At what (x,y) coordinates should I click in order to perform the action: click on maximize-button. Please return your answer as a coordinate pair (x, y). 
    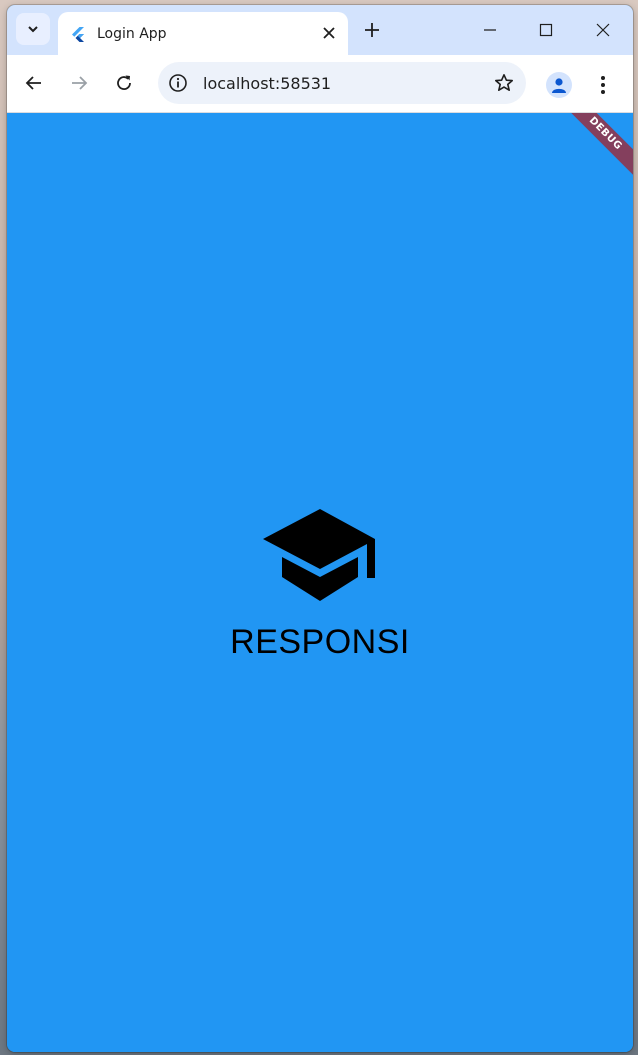
    Looking at the image, I should click on (546, 30).